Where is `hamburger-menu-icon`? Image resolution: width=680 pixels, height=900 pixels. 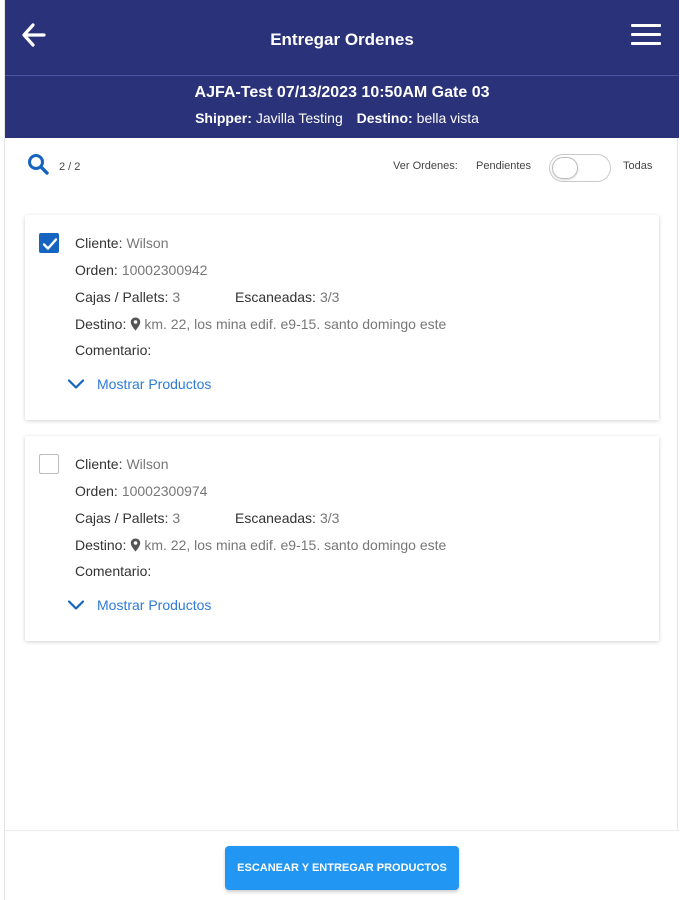 hamburger-menu-icon is located at coordinates (646, 34).